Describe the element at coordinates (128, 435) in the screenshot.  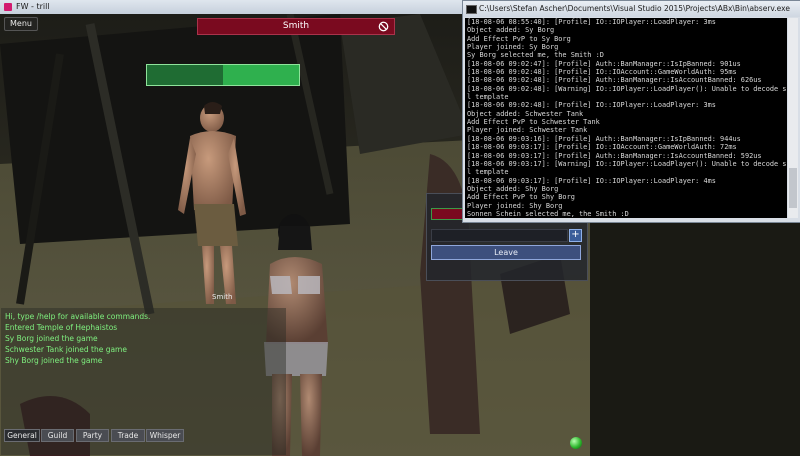
I see `tab-trade: Trade` at that location.